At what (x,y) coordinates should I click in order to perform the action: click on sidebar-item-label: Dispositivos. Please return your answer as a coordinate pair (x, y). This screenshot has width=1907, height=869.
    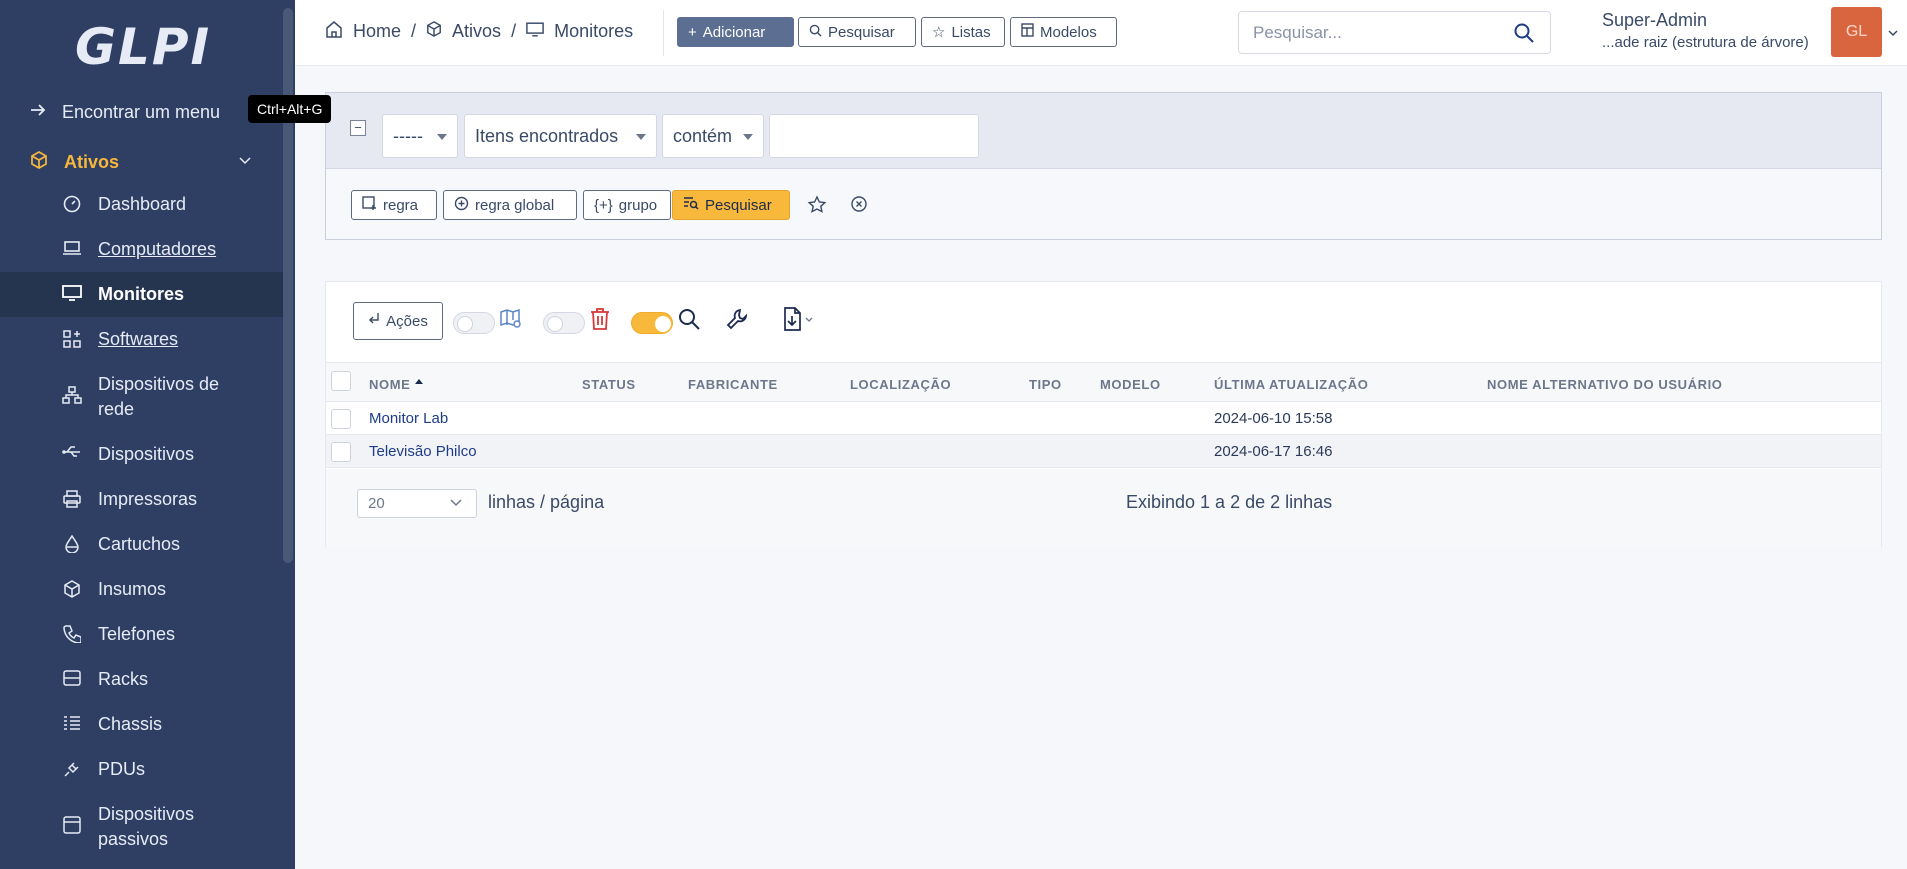
    Looking at the image, I should click on (146, 454).